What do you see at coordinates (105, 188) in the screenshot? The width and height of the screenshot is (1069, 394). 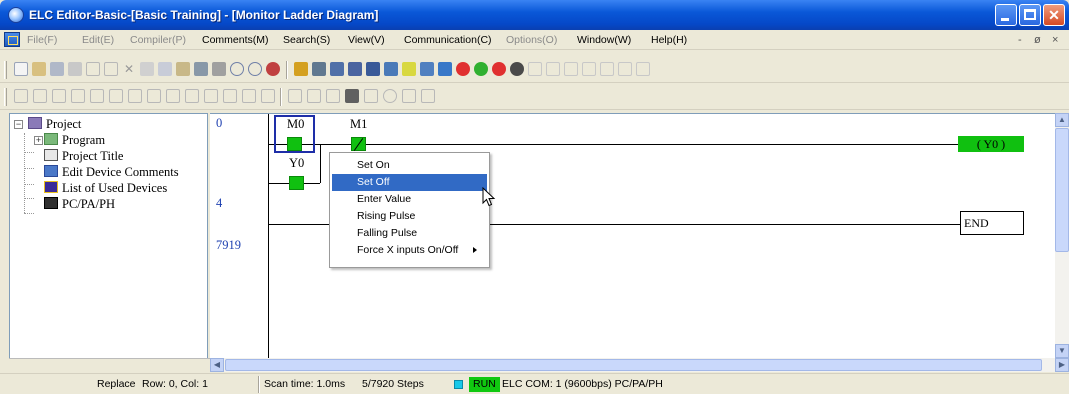 I see `tree-item-used-devices: List of Used Devices` at bounding box center [105, 188].